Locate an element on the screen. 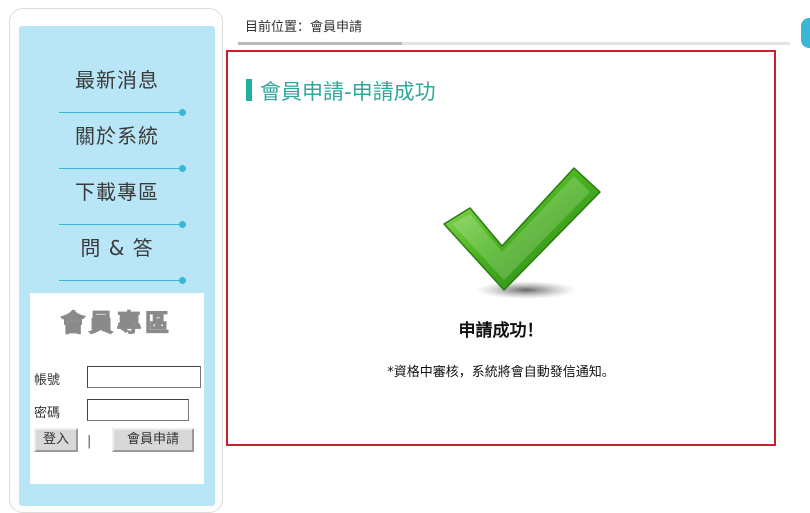 The width and height of the screenshot is (810, 513). breadcrumb: 目前位置：會員申請 is located at coordinates (304, 27).